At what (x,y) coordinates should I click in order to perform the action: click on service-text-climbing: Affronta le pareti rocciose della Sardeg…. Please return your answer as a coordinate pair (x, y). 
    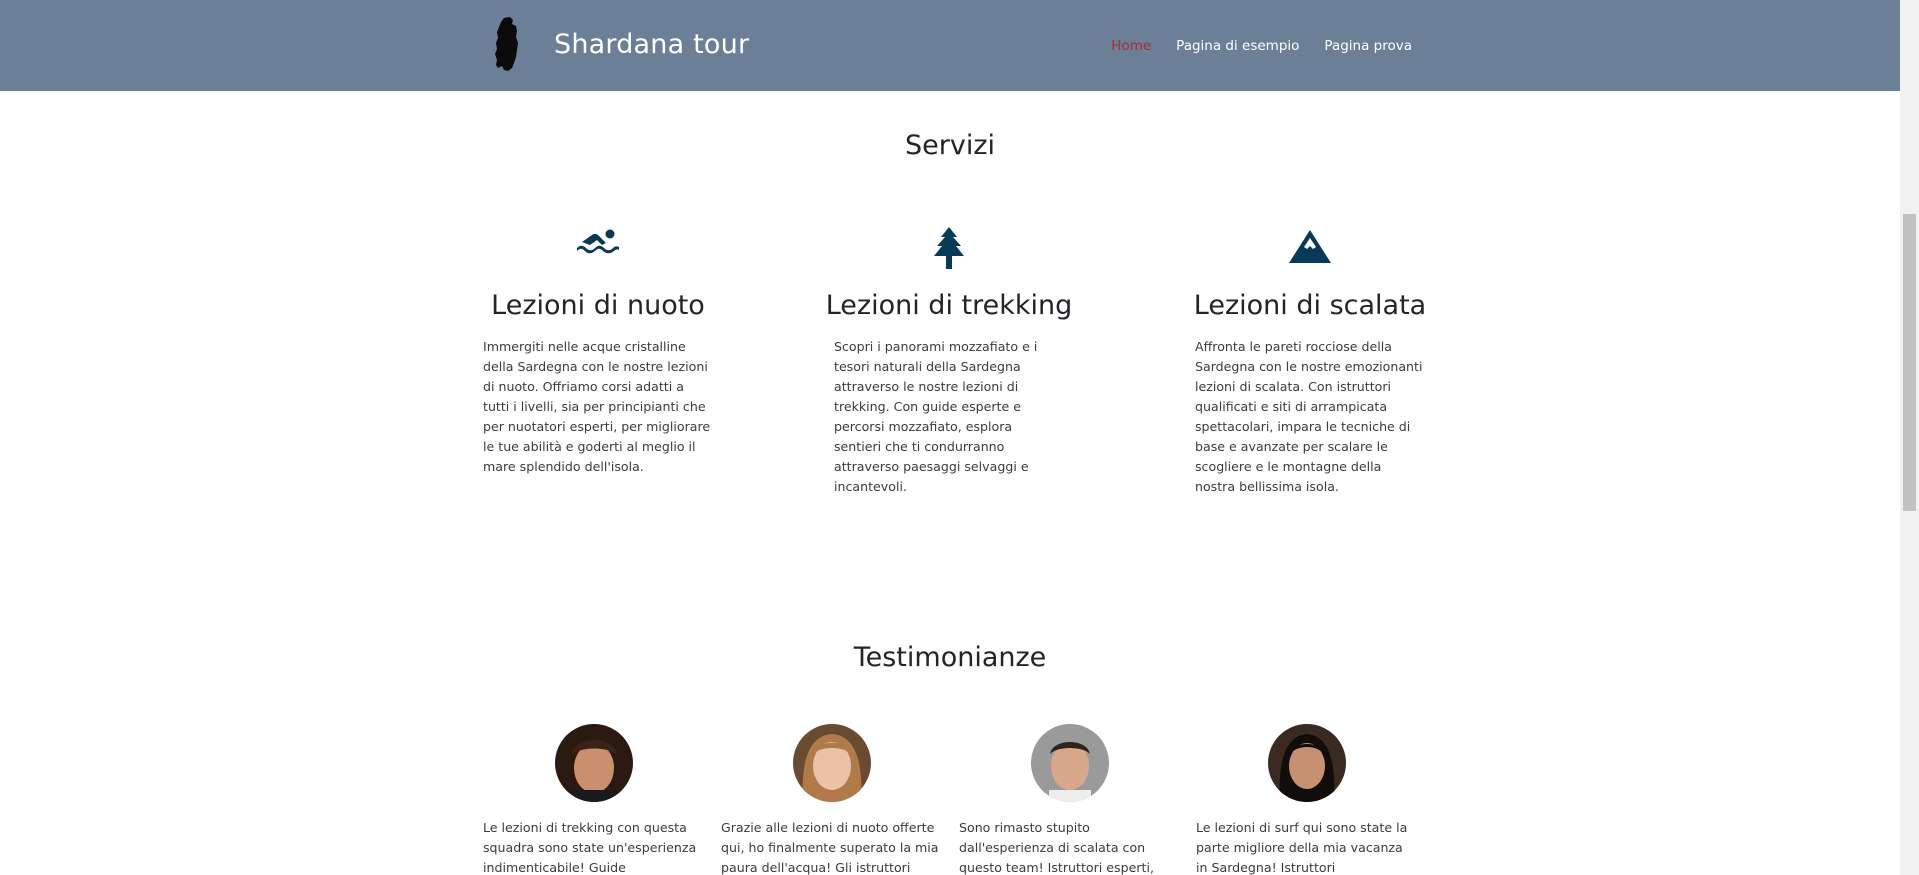
    Looking at the image, I should click on (1309, 416).